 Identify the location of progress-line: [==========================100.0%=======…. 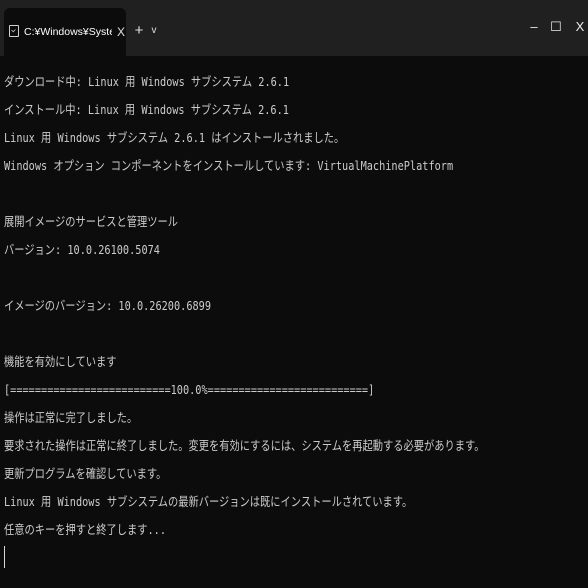
(189, 389).